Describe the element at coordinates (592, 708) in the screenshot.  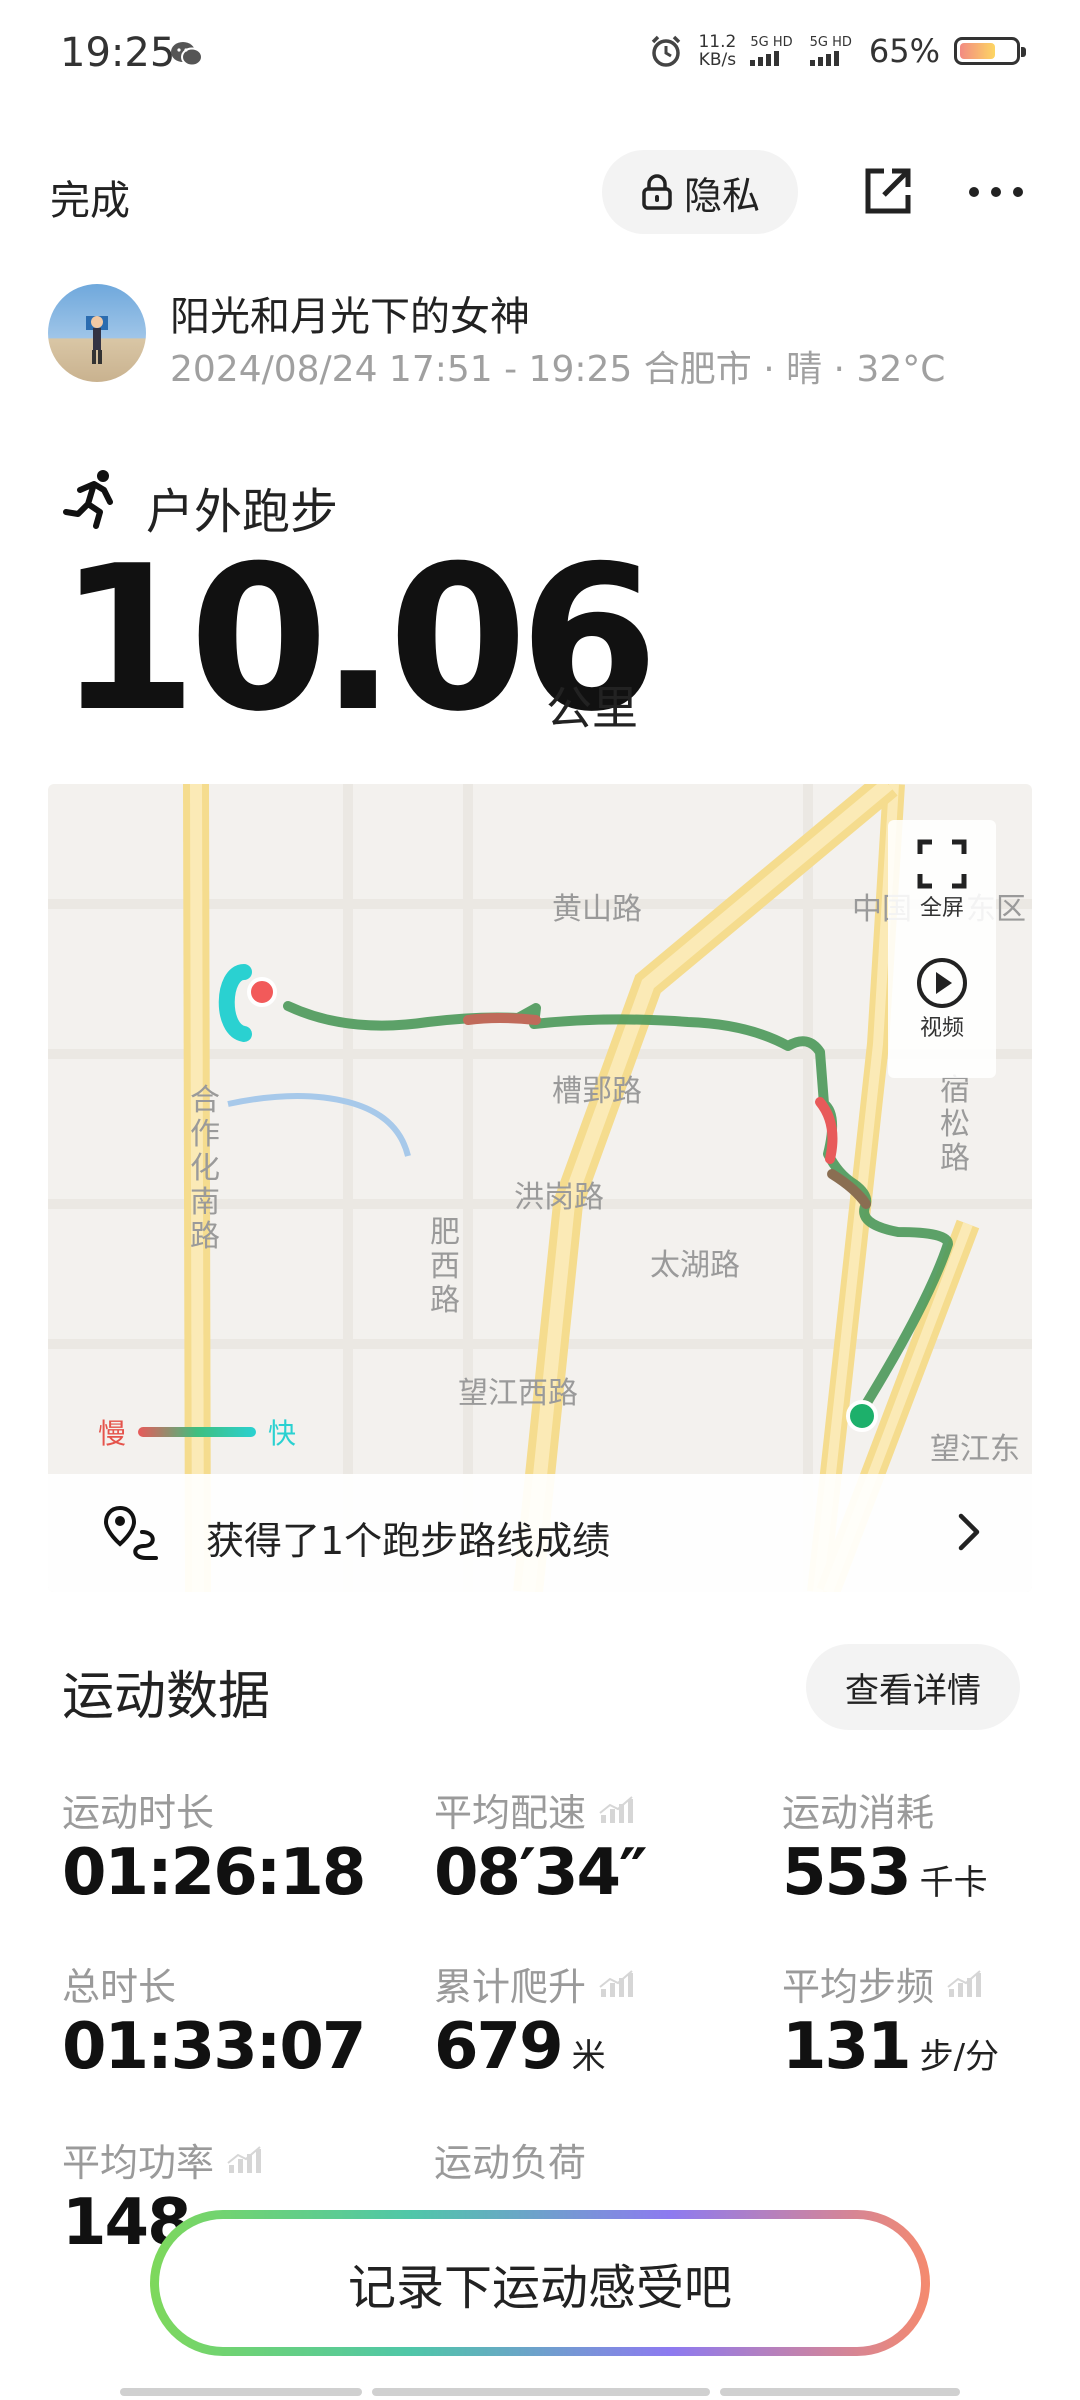
I see `distance-unit: 公里` at that location.